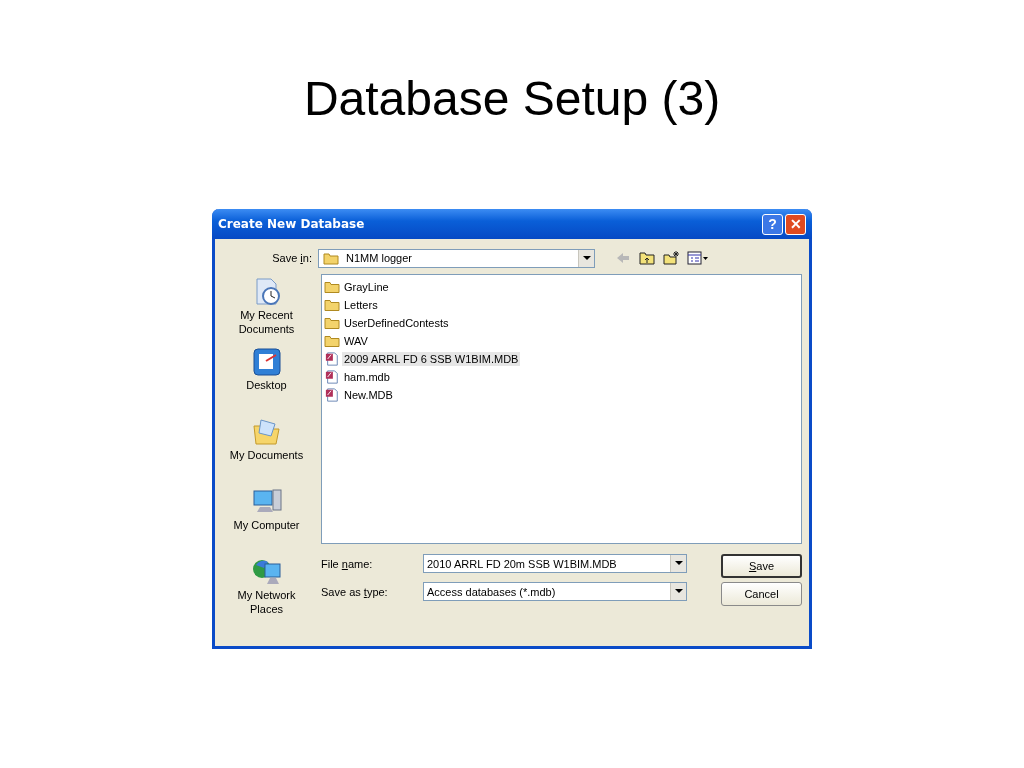  What do you see at coordinates (431, 359) in the screenshot?
I see `file-name: 2009 ARRL FD 6 SSB W1BIM.MDB` at bounding box center [431, 359].